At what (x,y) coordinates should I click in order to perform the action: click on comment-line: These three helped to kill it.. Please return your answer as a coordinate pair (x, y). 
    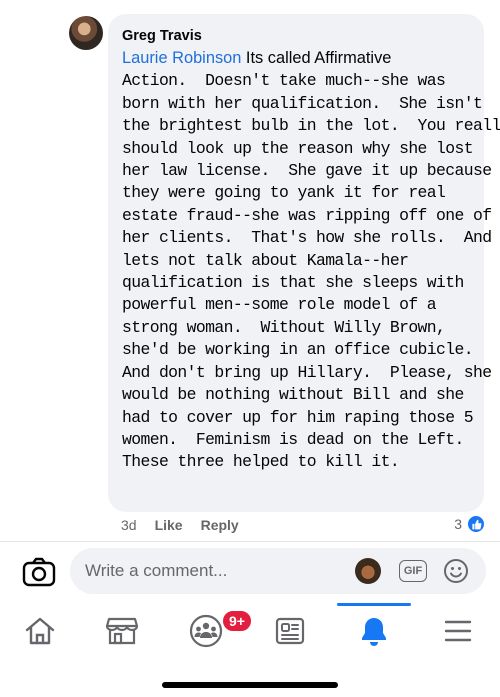
    Looking at the image, I should click on (261, 462).